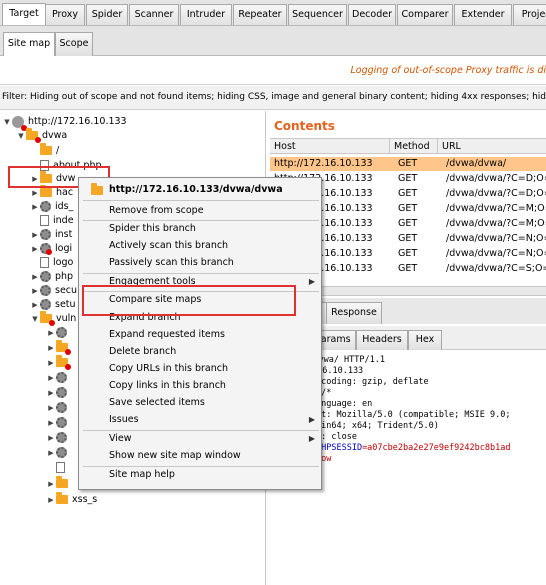 Image resolution: width=546 pixels, height=585 pixels. What do you see at coordinates (483, 14) in the screenshot?
I see `tab-extender: Extender` at bounding box center [483, 14].